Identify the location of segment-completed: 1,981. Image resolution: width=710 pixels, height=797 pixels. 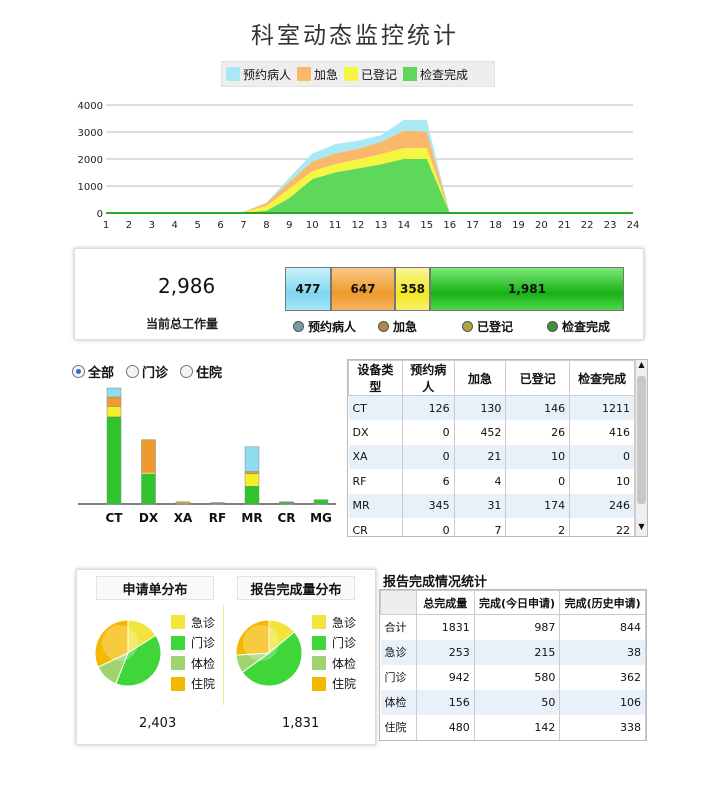
(527, 289).